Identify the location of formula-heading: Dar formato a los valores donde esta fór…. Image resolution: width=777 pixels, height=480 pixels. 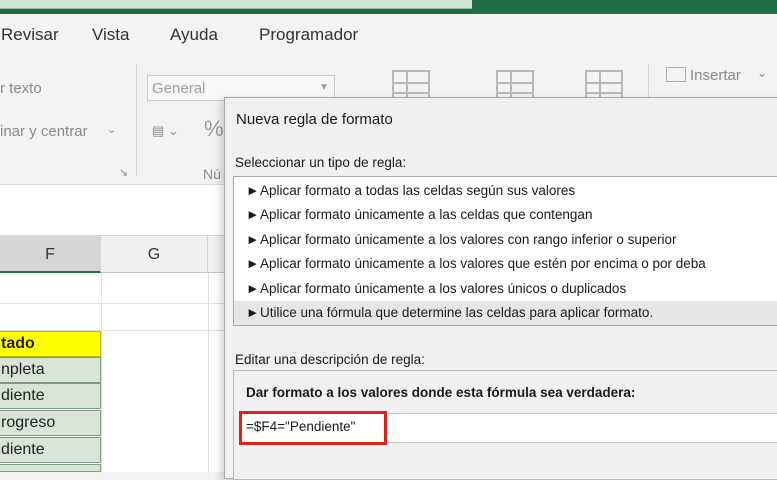
(441, 392).